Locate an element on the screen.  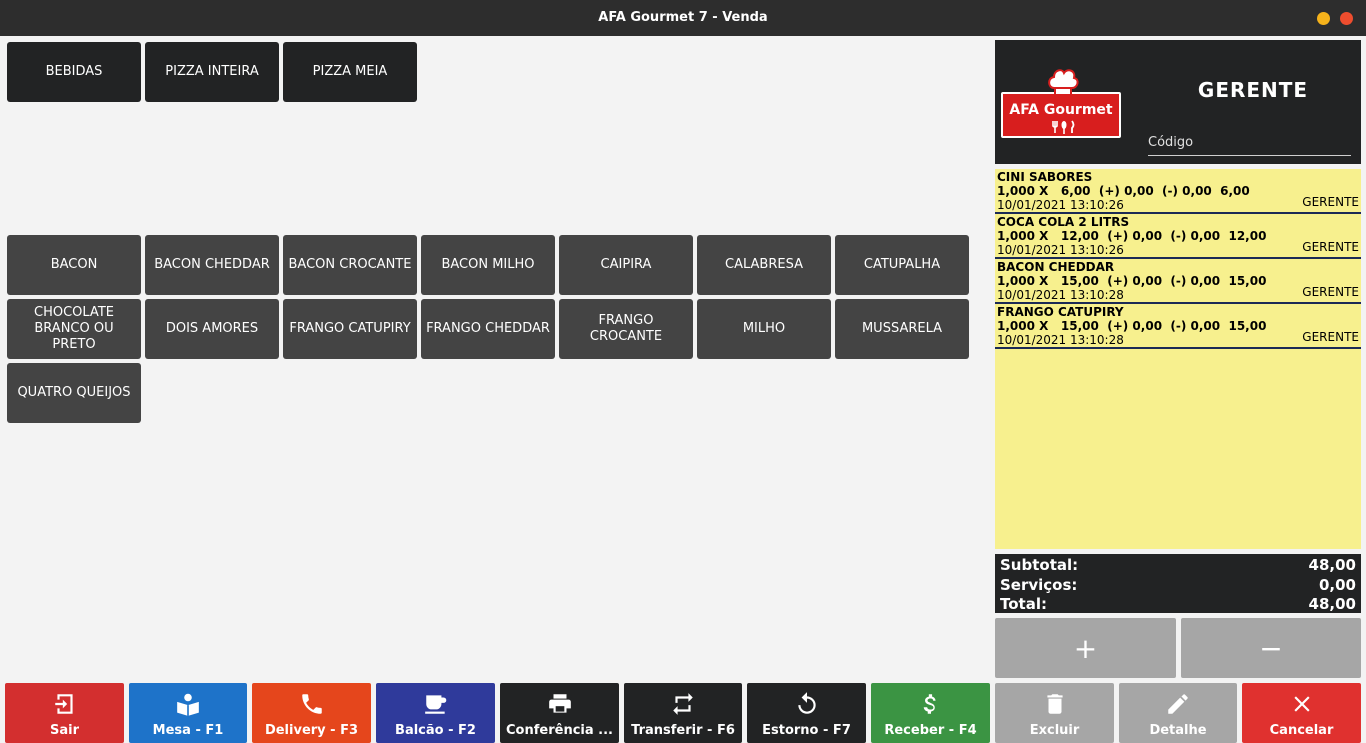
exit-button: Sair is located at coordinates (64, 713).